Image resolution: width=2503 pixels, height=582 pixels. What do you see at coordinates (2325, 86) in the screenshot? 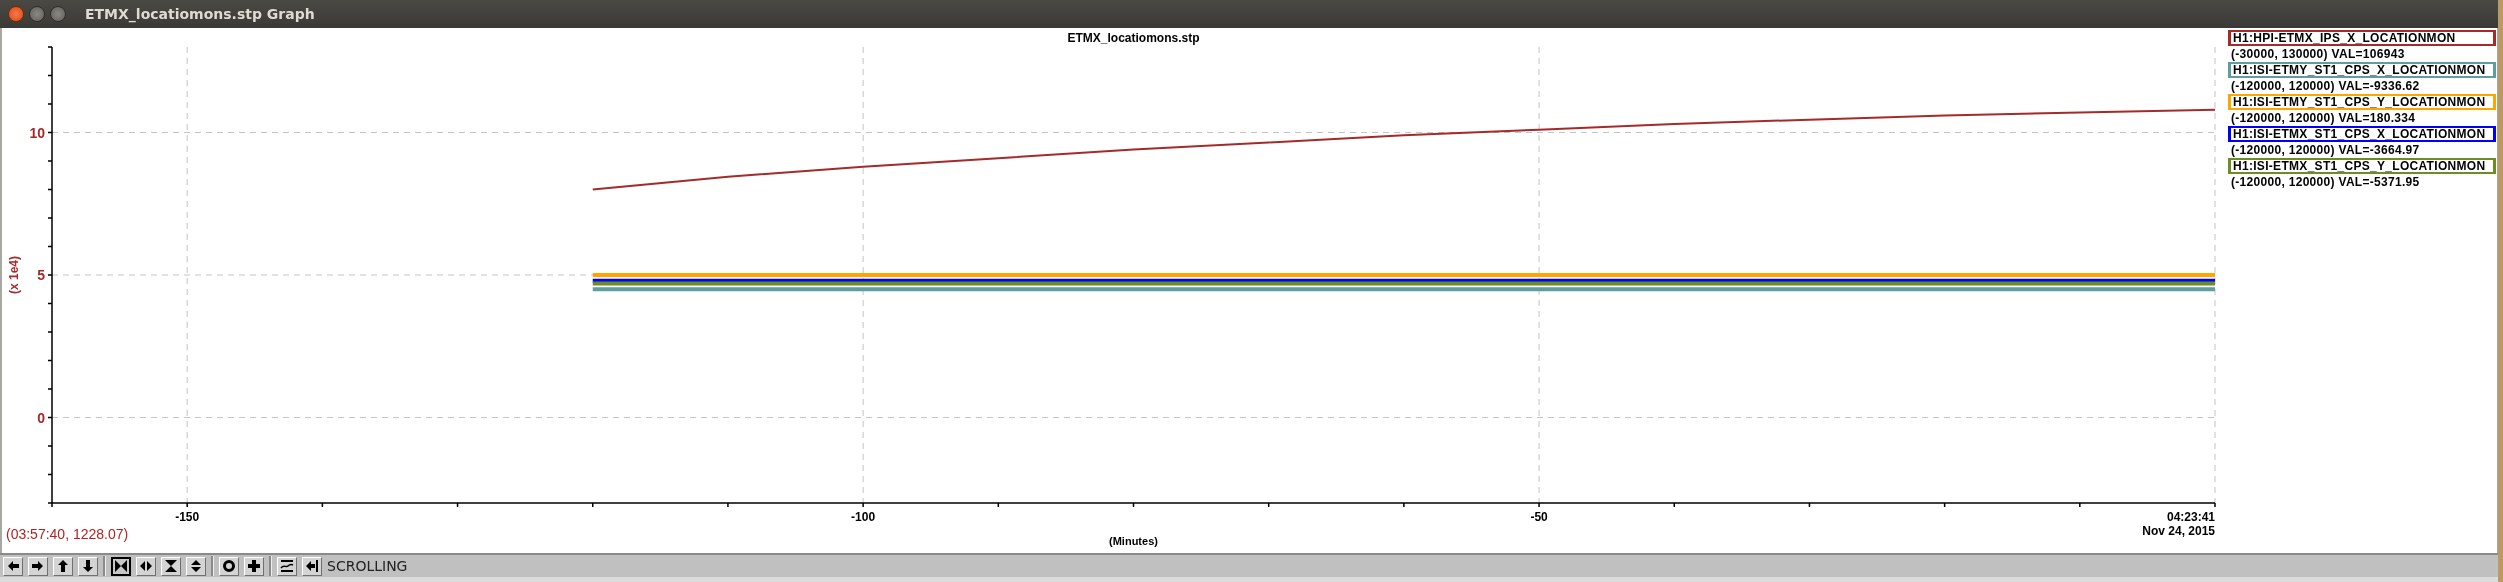
I see `legend-reading: (-120000, 120000) VAL=-9336.62` at bounding box center [2325, 86].